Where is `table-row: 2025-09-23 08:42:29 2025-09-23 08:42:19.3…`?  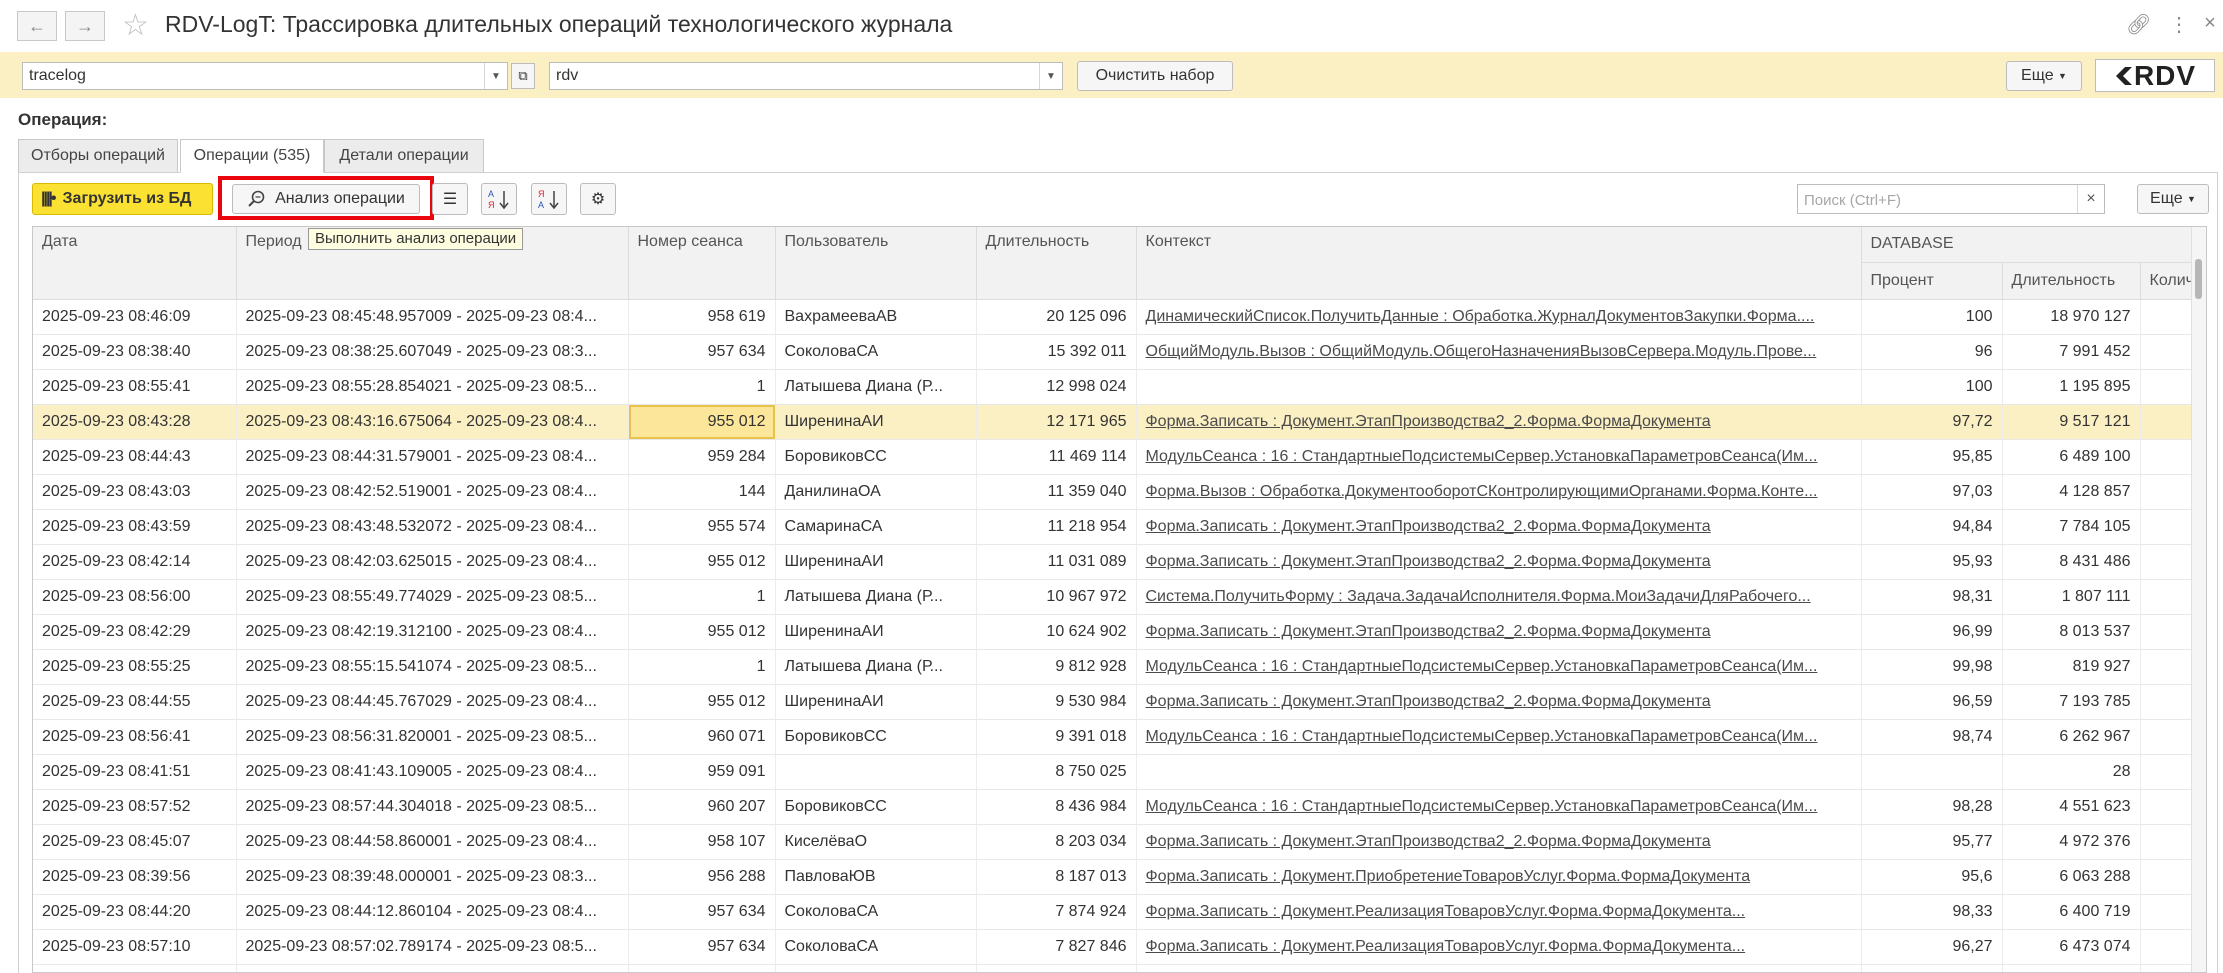 table-row: 2025-09-23 08:42:29 2025-09-23 08:42:19.3… is located at coordinates (1113, 632).